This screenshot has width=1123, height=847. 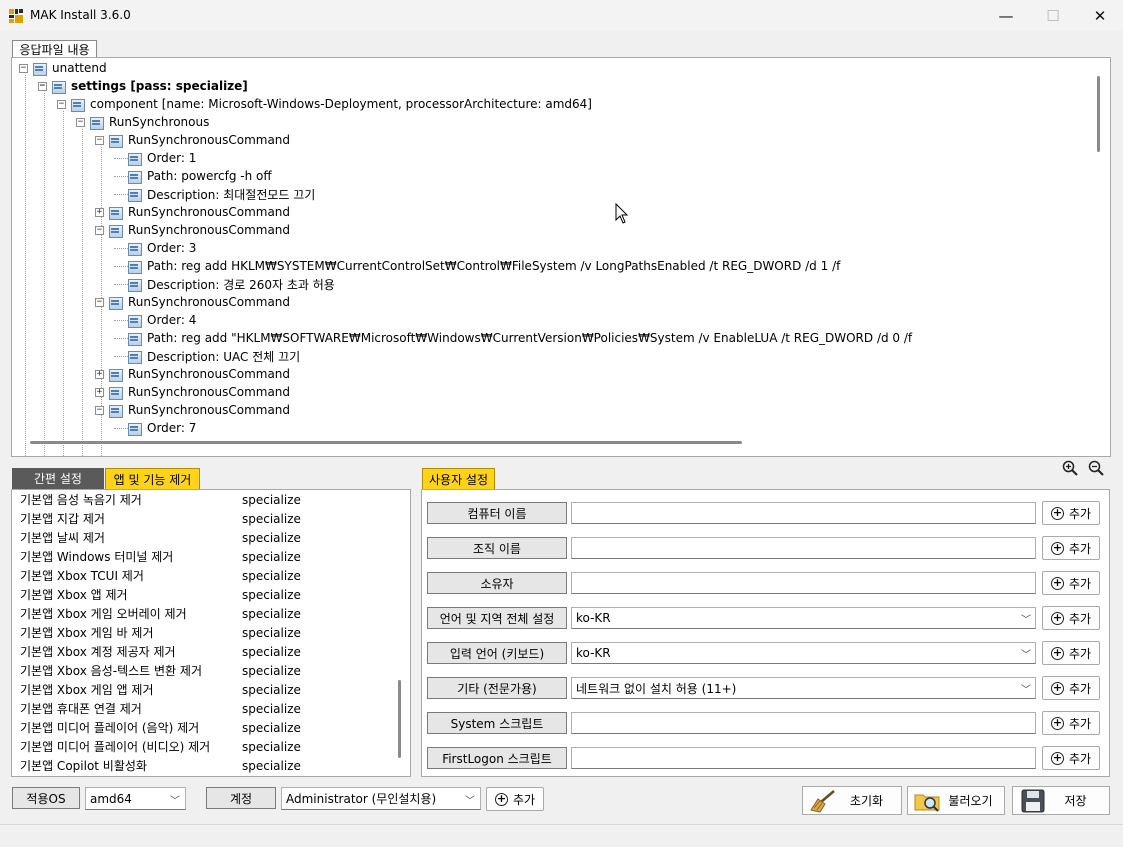 What do you see at coordinates (1006, 15) in the screenshot?
I see `minimize-button: —` at bounding box center [1006, 15].